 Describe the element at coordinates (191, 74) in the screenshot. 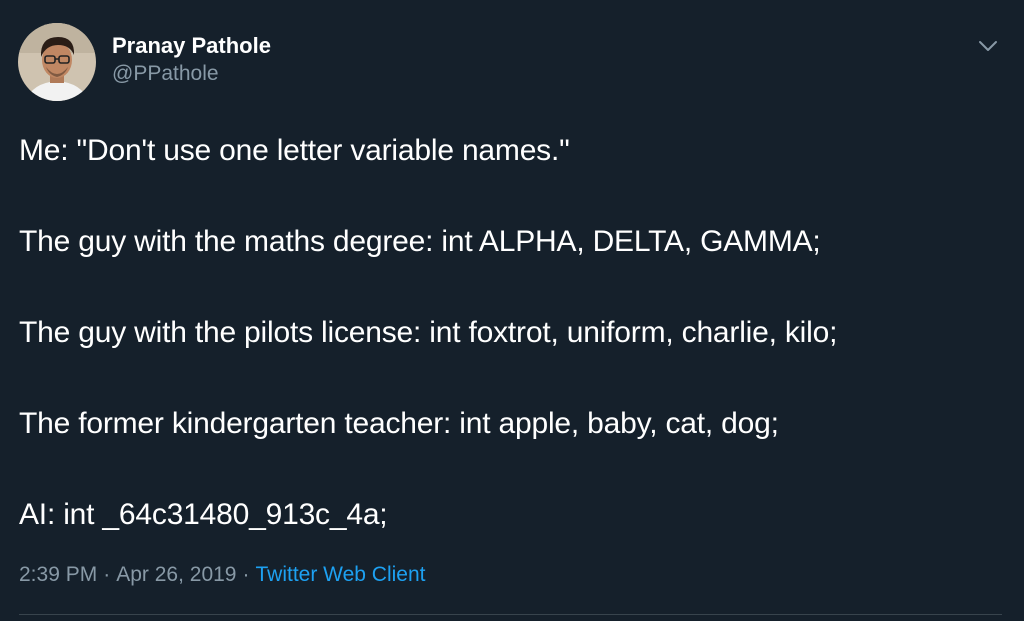

I see `user-handle: @PPathole` at that location.